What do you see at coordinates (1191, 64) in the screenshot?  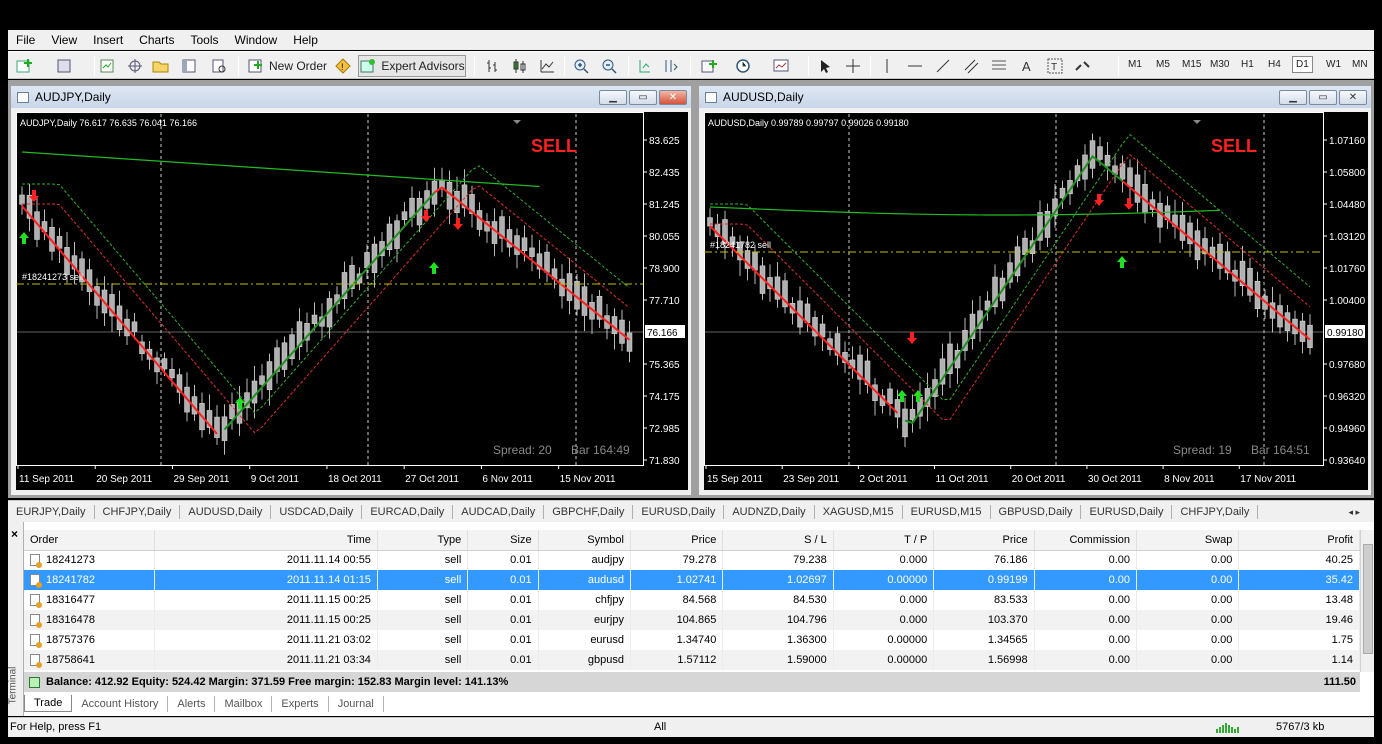 I see `timeframe-m15: M15` at bounding box center [1191, 64].